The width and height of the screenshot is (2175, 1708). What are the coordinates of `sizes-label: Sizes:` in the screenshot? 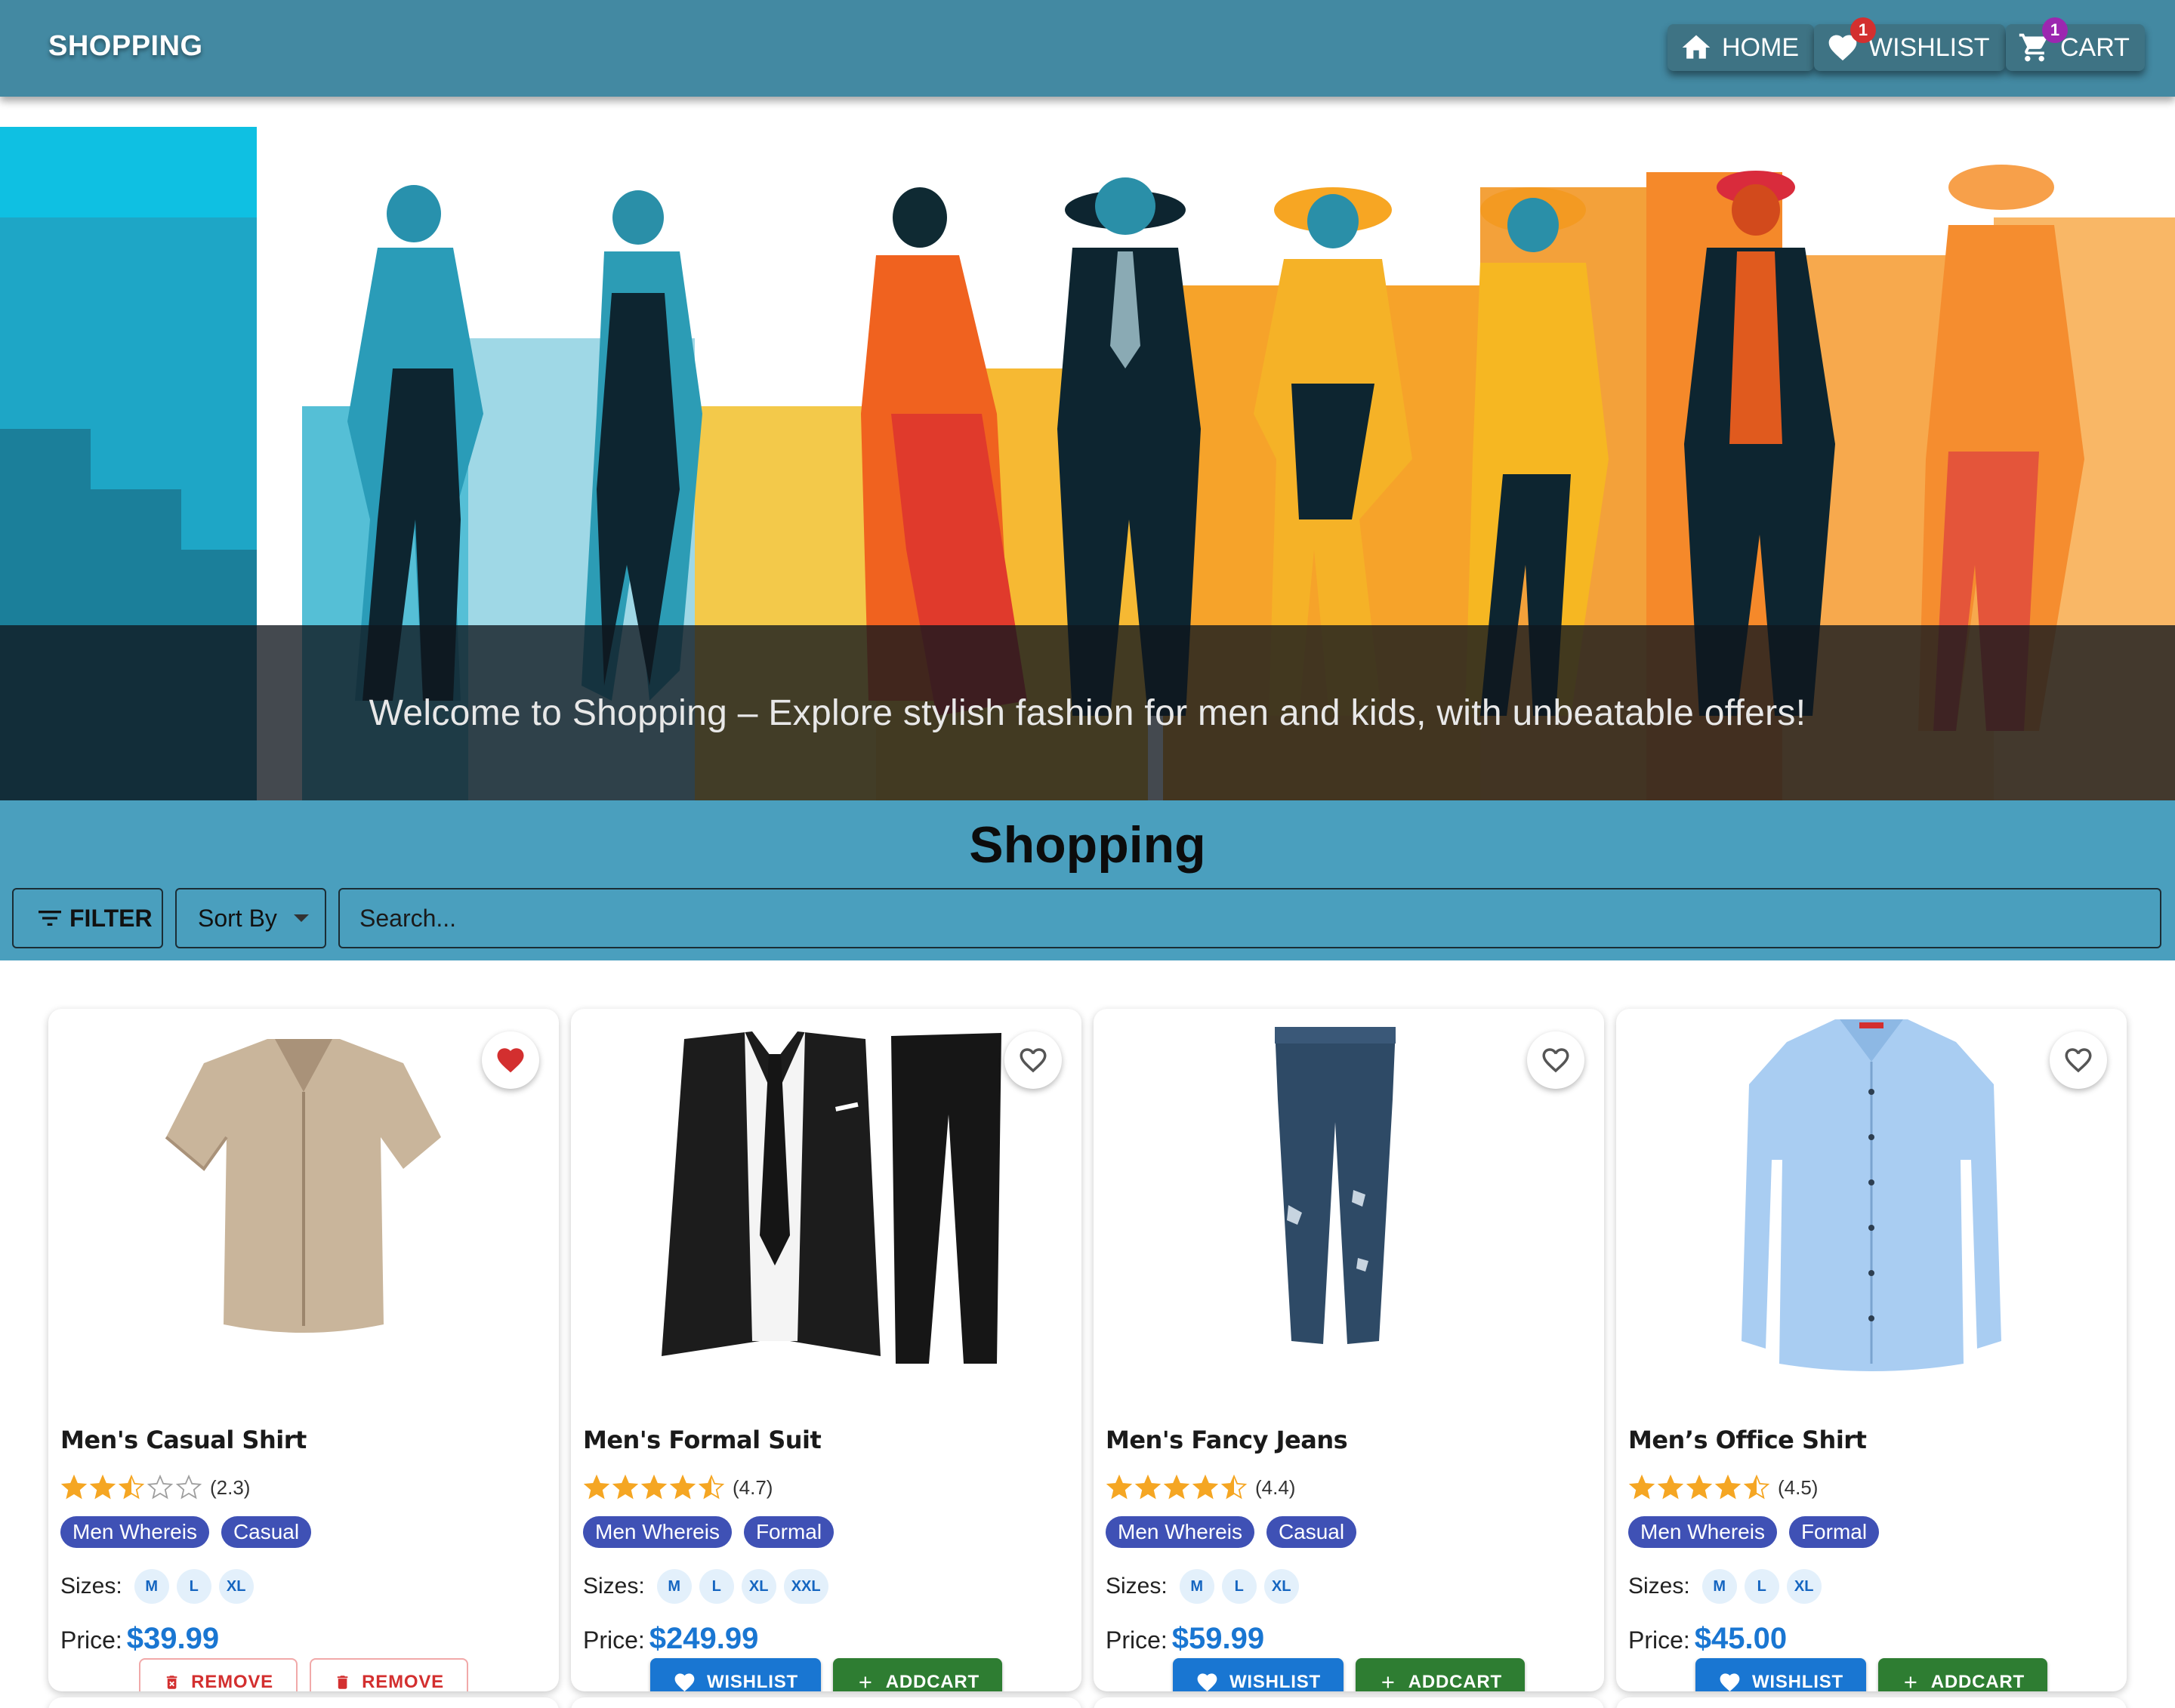 It's located at (1137, 1586).